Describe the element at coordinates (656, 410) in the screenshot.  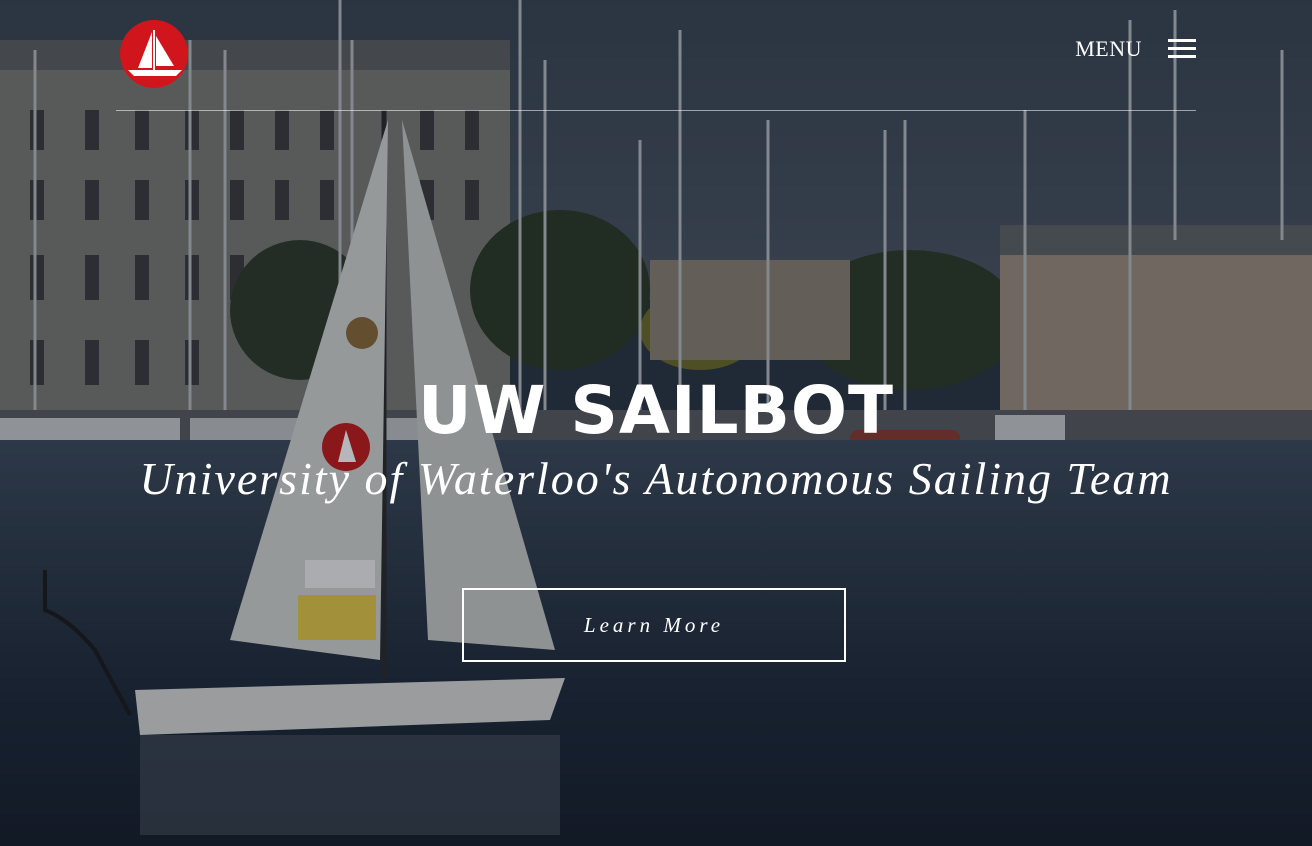
I see `hero-title: UW SAILBOT` at that location.